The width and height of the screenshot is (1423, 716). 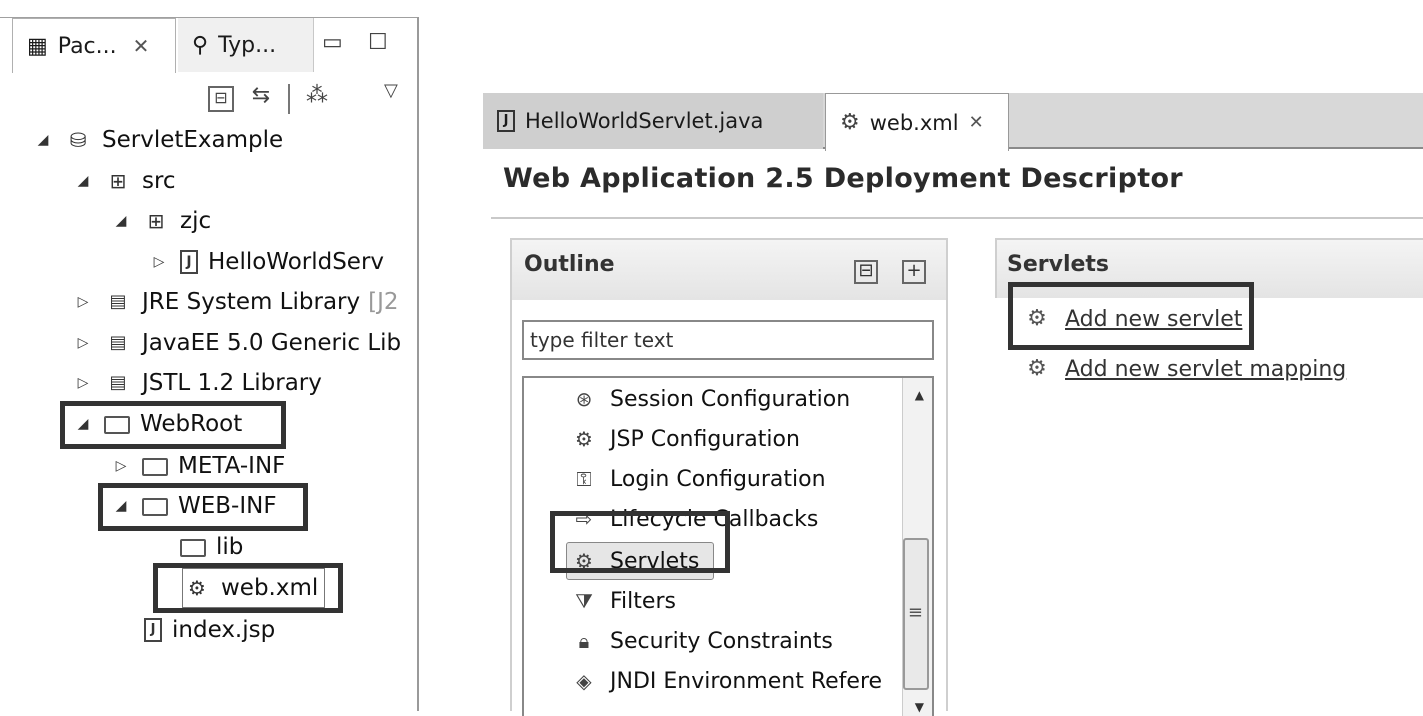 I want to click on outline-item-label: JSP Configuration, so click(x=705, y=439).